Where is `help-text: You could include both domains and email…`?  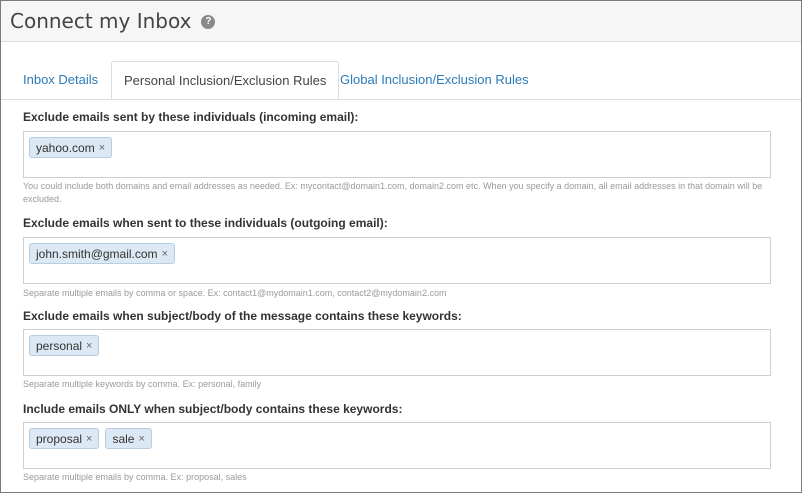 help-text: You could include both domains and email… is located at coordinates (393, 192).